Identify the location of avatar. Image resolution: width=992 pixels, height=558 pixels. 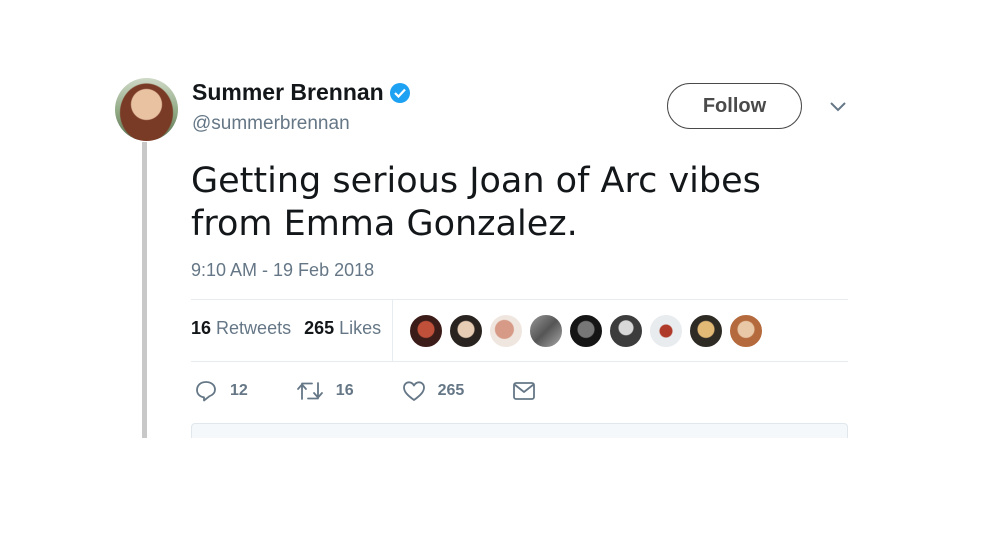
(146, 109).